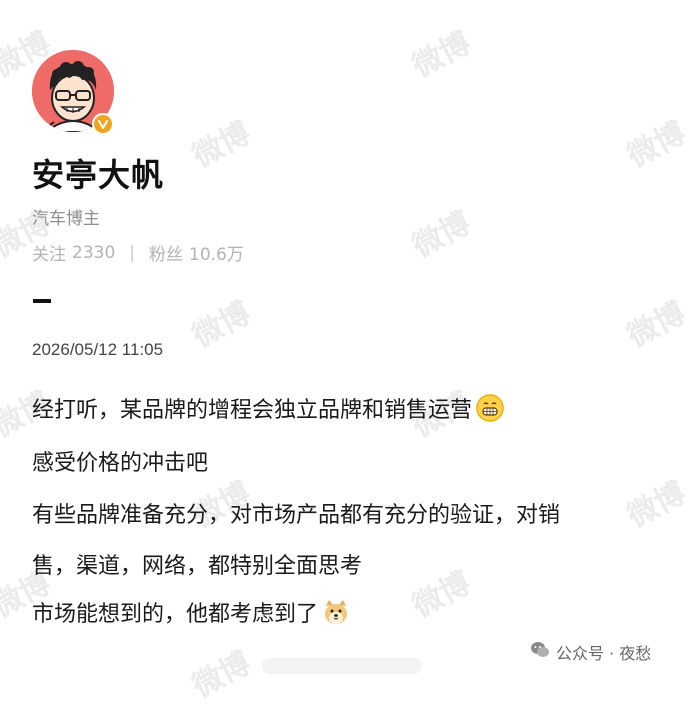 This screenshot has height=706, width=690. What do you see at coordinates (49, 252) in the screenshot?
I see `following-label: 关注` at bounding box center [49, 252].